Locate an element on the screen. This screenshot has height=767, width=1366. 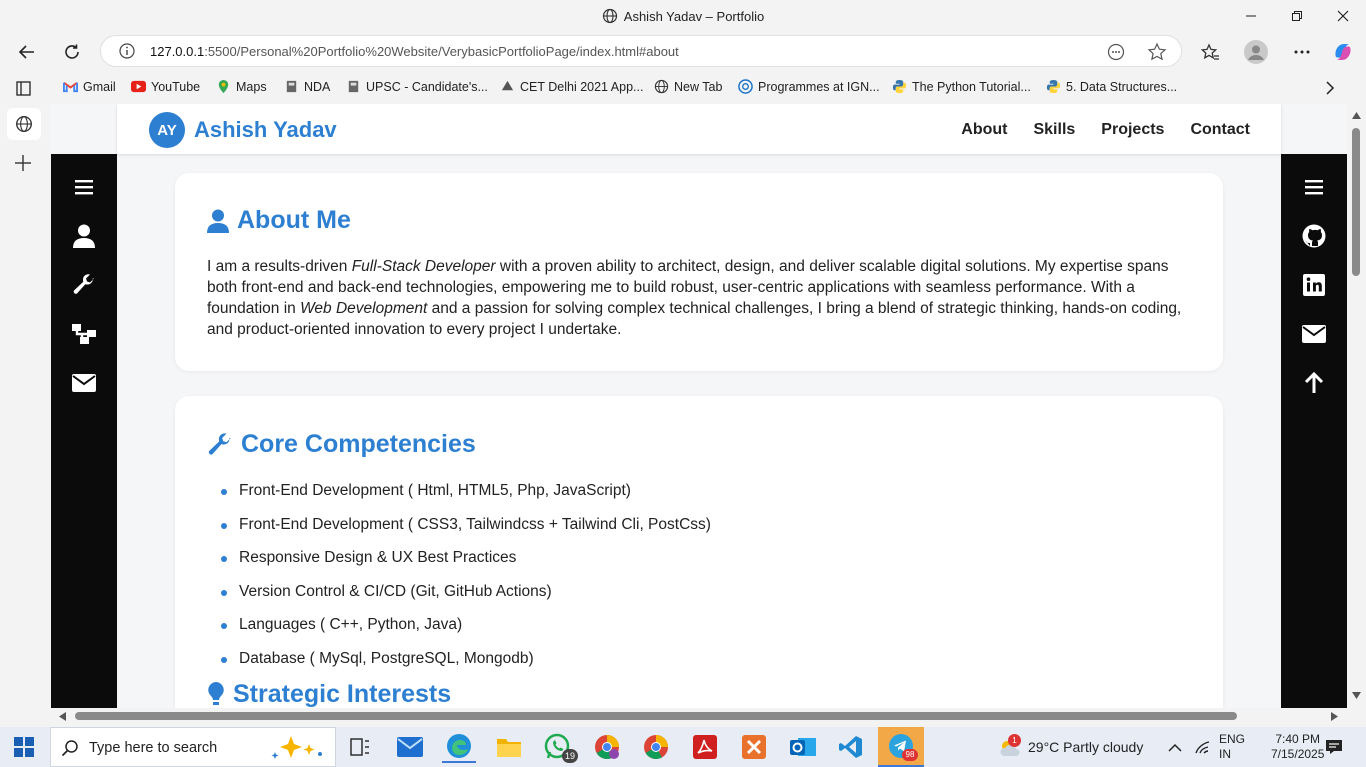
weather-widget: 29°C Partly cloudy 1 is located at coordinates (1070, 746).